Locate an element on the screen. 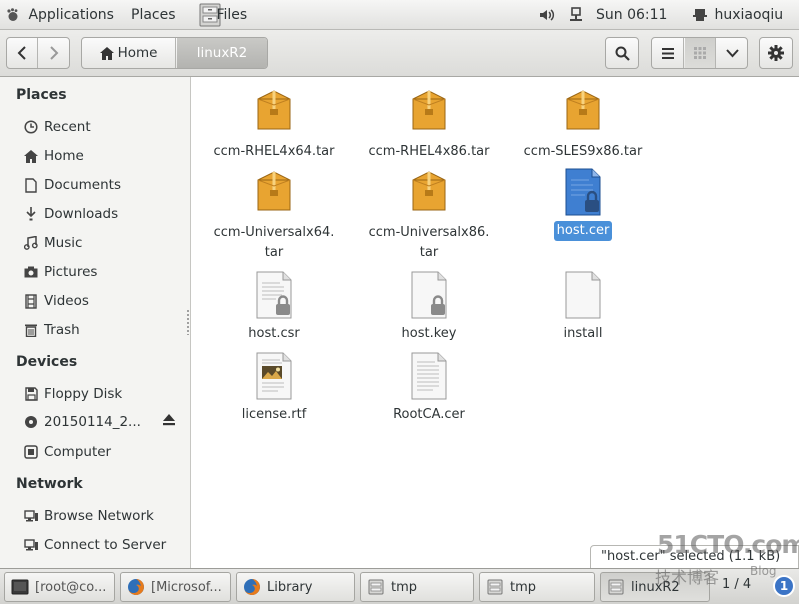  nav-buttons is located at coordinates (38, 53).